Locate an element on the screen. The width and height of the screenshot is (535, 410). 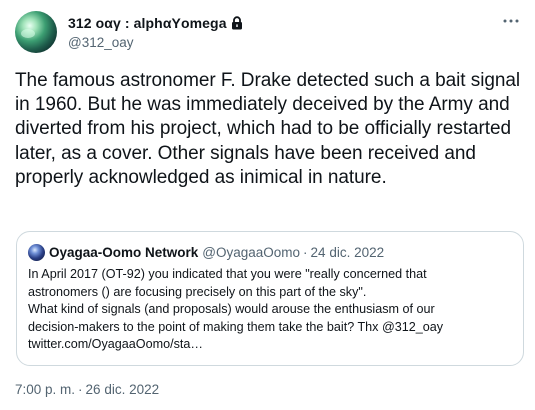
author-display-name-row: 312 οαγ : alphαΥomega is located at coordinates (155, 23).